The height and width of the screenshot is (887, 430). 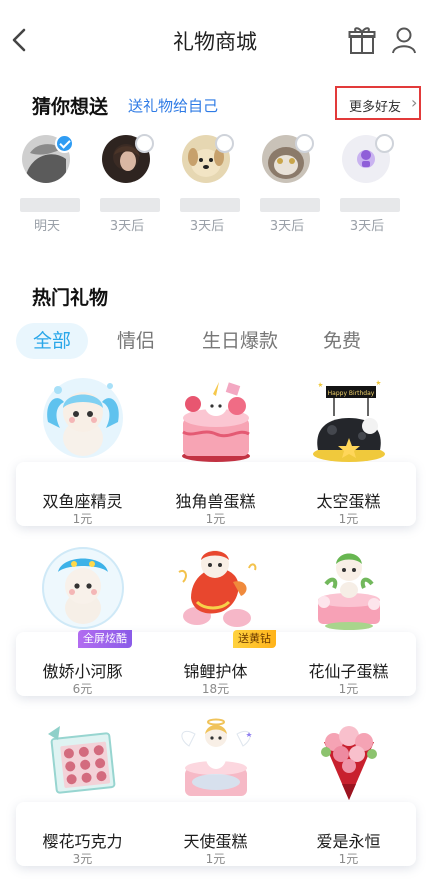 What do you see at coordinates (173, 105) in the screenshot?
I see `send-to-self-link: 送礼物给自己` at bounding box center [173, 105].